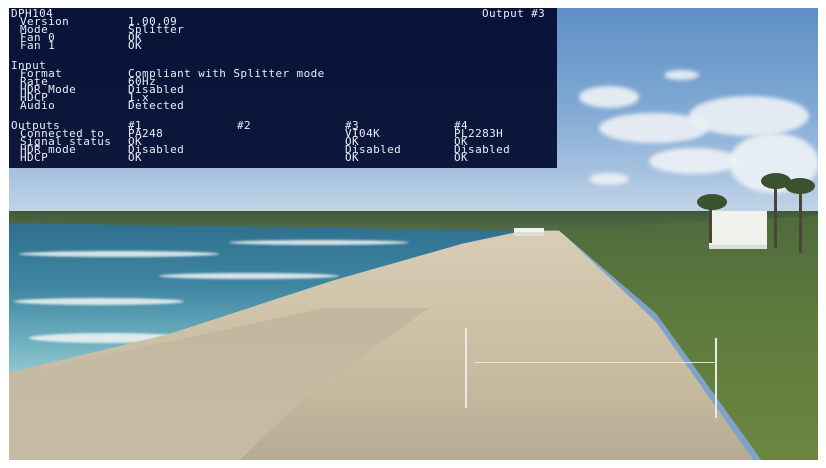 This screenshot has height=468, width=826. What do you see at coordinates (244, 125) in the screenshot?
I see `output-column-2: #2` at bounding box center [244, 125].